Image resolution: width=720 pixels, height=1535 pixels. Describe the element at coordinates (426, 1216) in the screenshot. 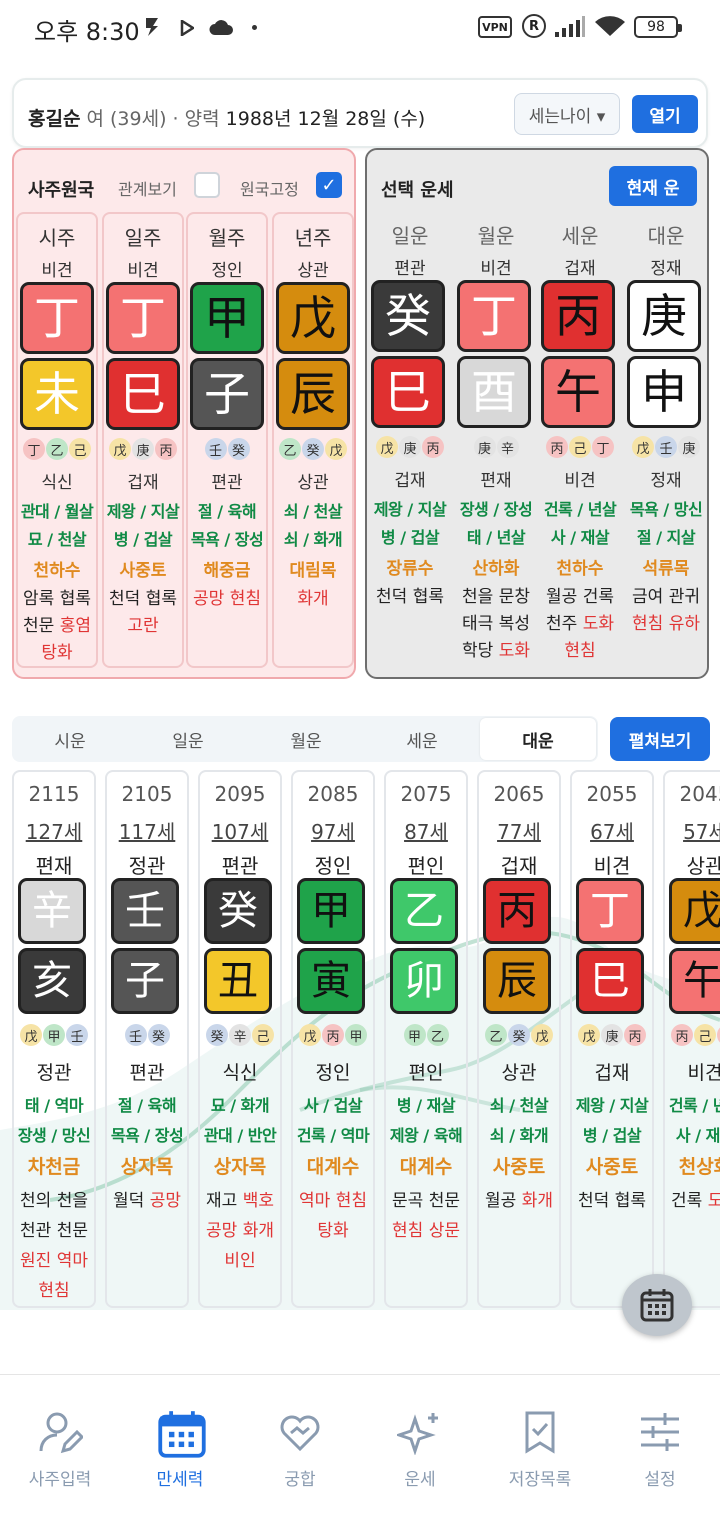

I see `sinsal-list: 문곡 천문 현침 상문` at that location.